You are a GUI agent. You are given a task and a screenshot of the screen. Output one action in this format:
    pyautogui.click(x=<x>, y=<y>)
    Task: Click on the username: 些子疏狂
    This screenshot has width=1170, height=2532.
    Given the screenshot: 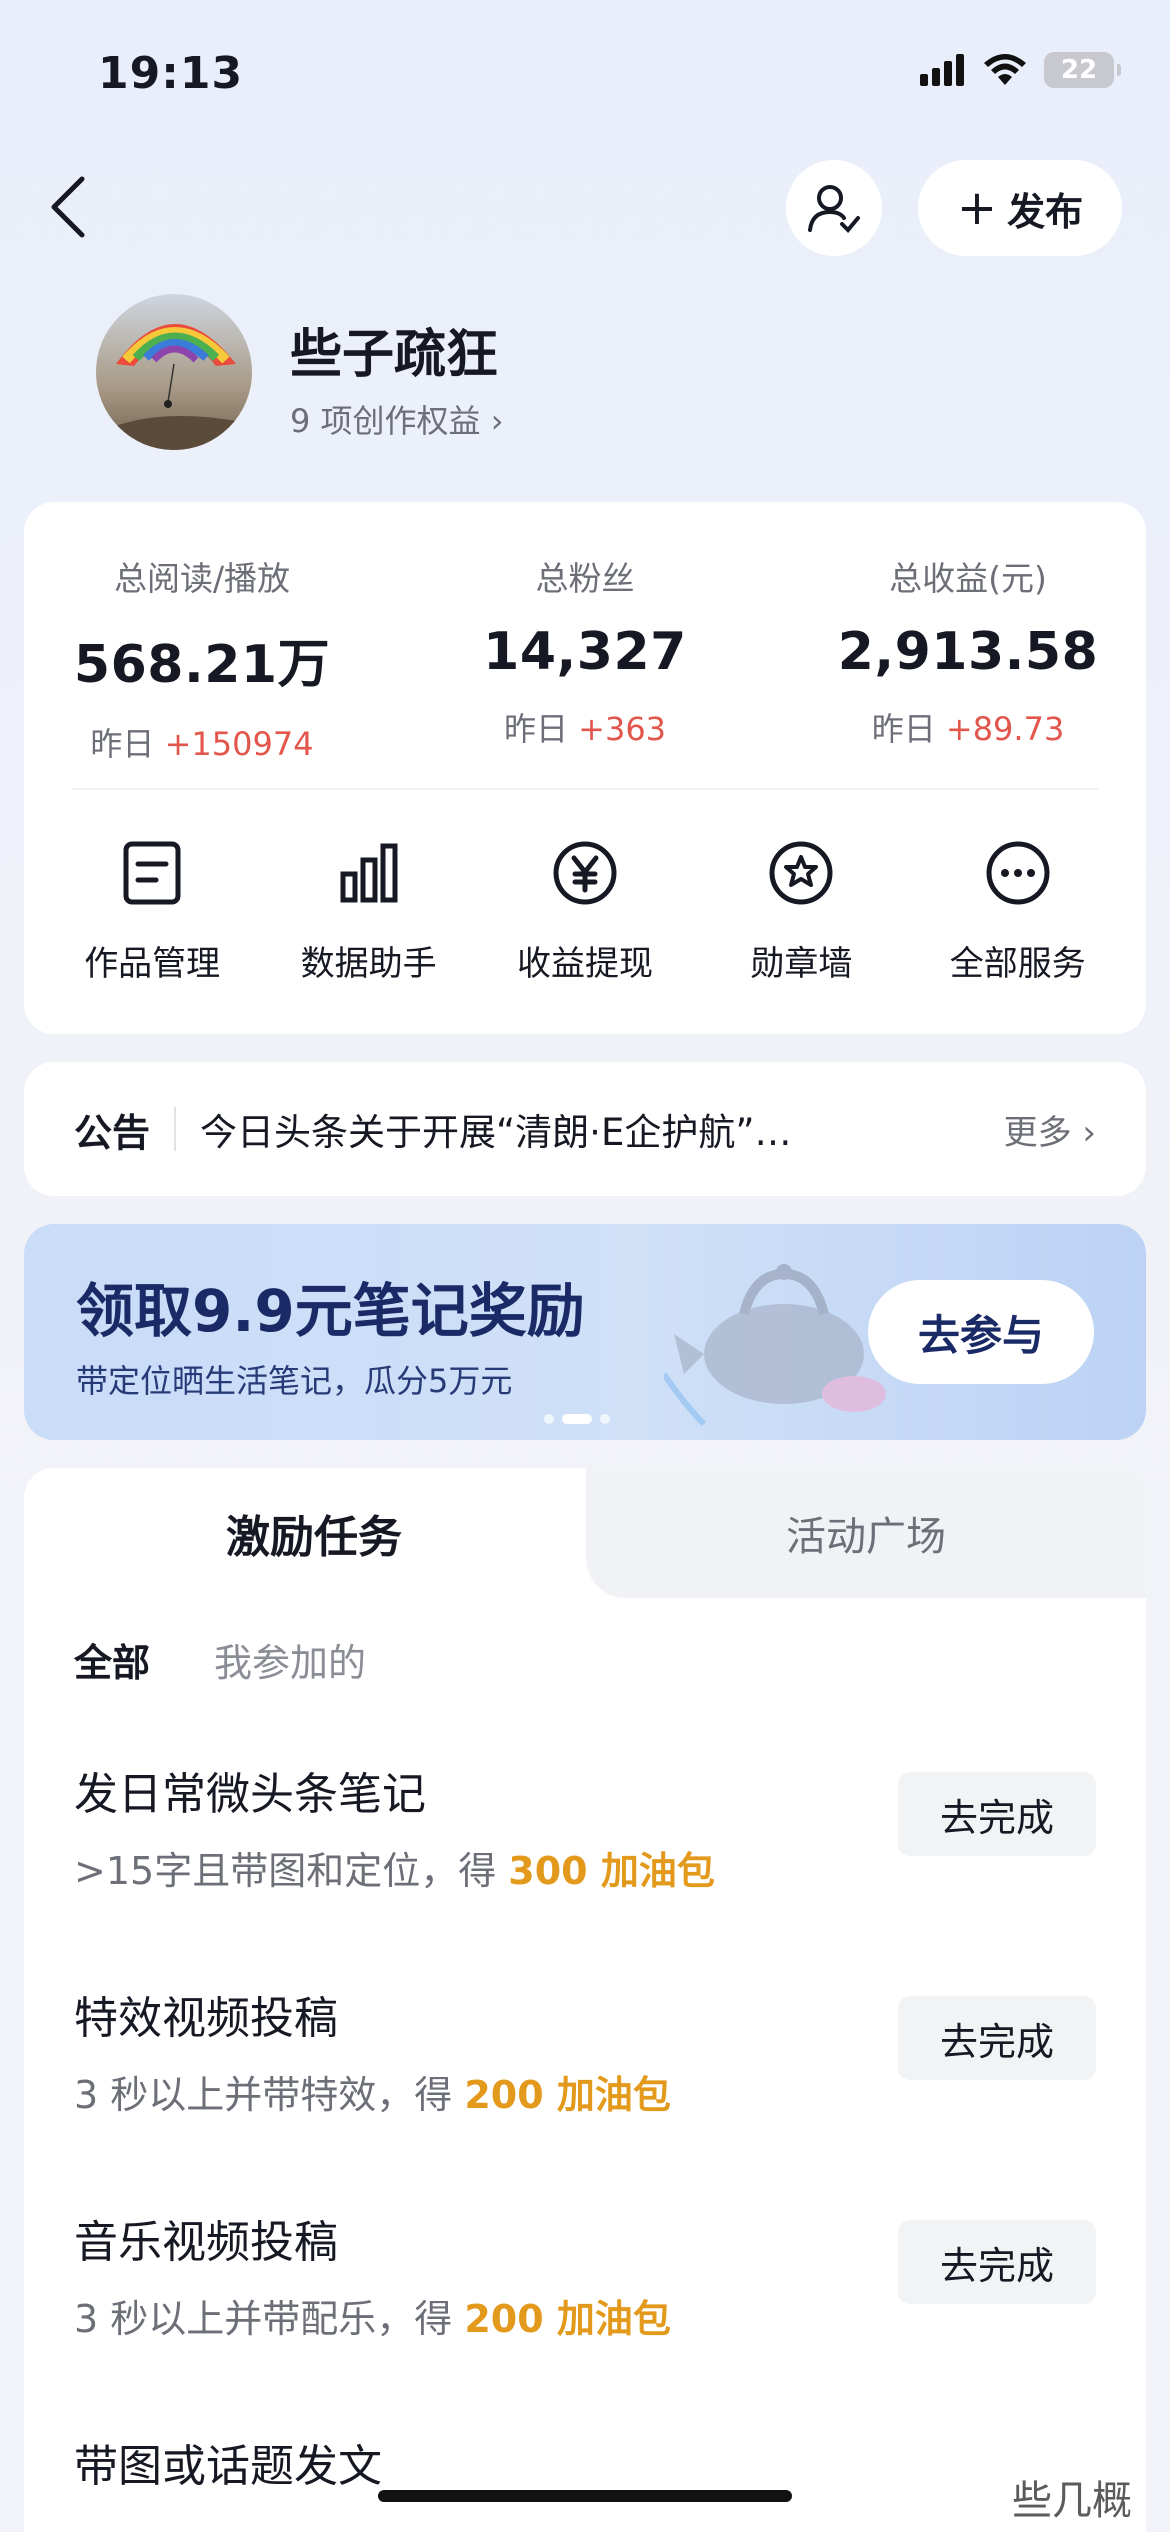 What is the action you would take?
    pyautogui.click(x=394, y=355)
    